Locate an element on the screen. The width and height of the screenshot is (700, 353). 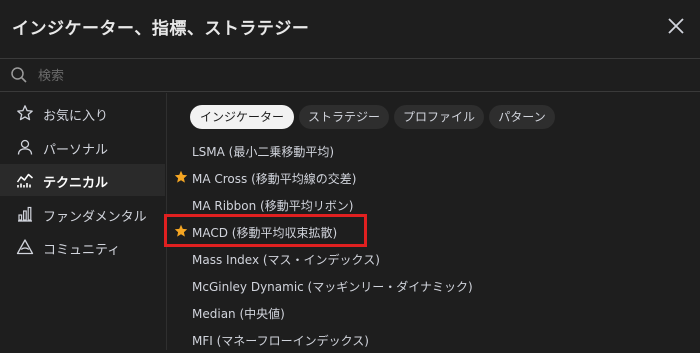
indicator-label: LSMA (最小二乗移動平均) is located at coordinates (263, 152).